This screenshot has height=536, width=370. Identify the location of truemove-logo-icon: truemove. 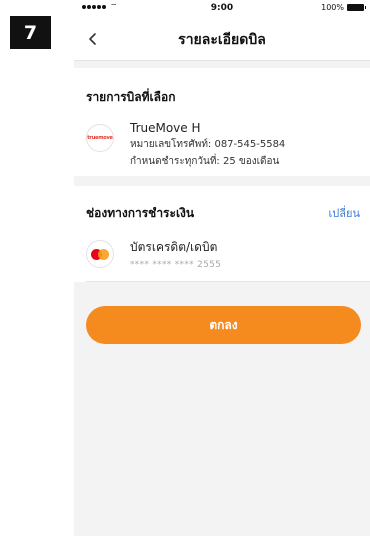
(100, 138).